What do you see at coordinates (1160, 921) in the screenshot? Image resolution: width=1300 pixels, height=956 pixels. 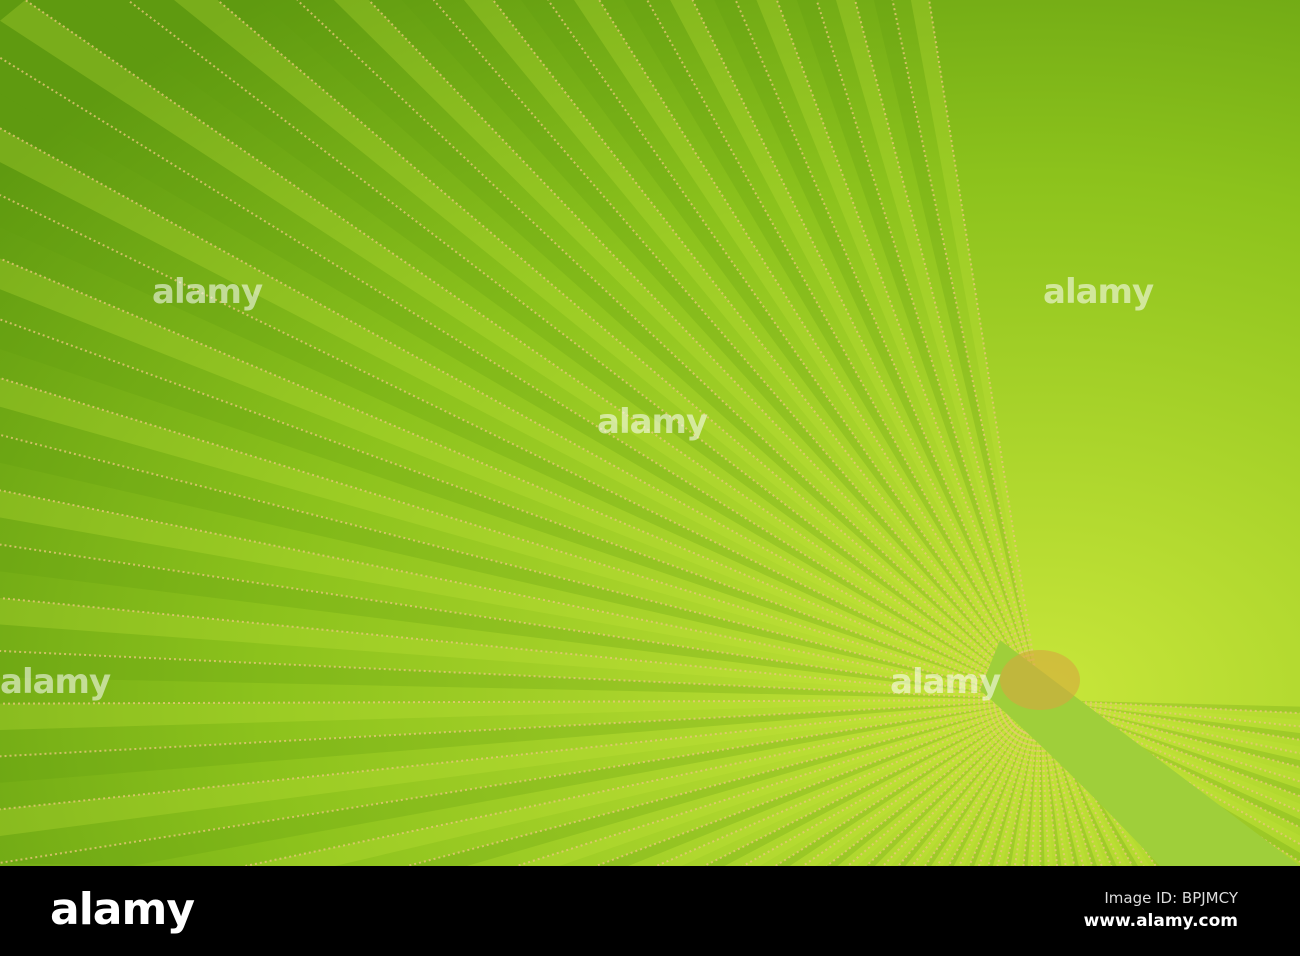 I see `site-url: www.alamy.com` at bounding box center [1160, 921].